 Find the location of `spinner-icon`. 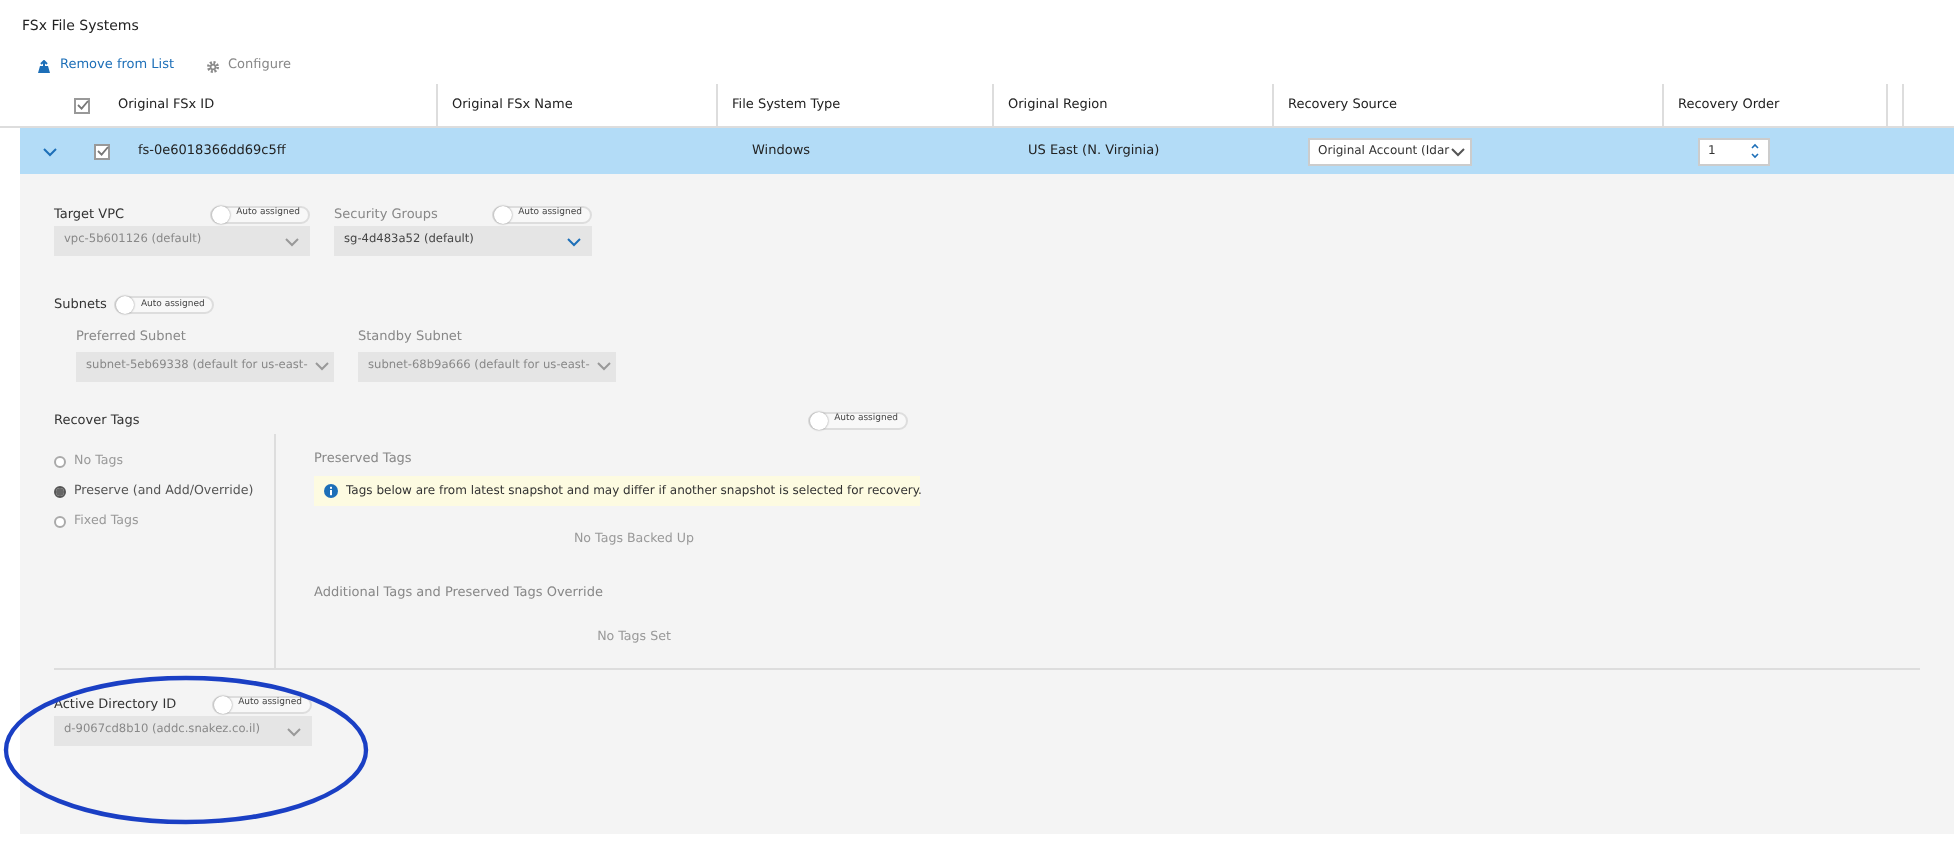

spinner-icon is located at coordinates (1755, 151).